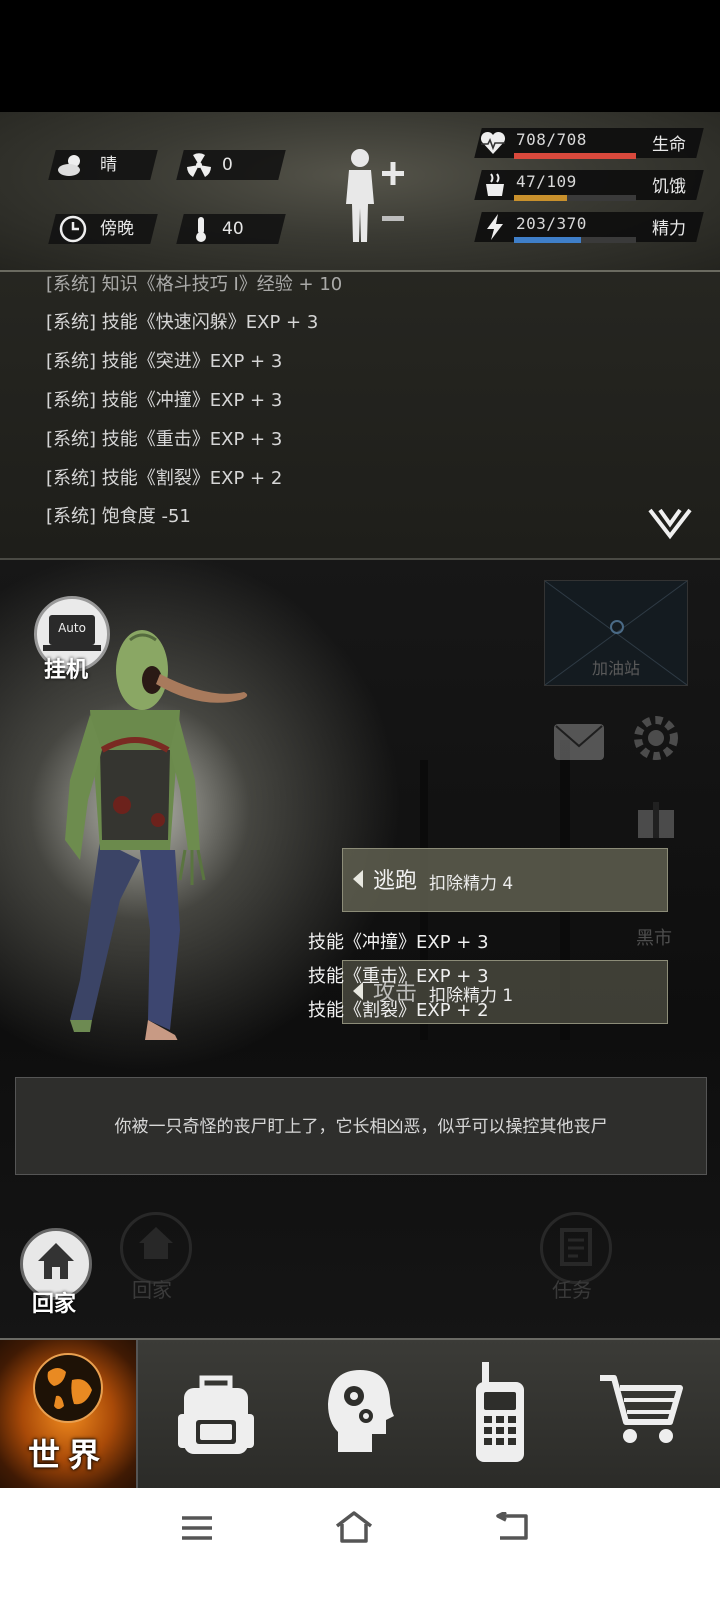 The height and width of the screenshot is (1600, 720). I want to click on nav-shop, so click(648, 1415).